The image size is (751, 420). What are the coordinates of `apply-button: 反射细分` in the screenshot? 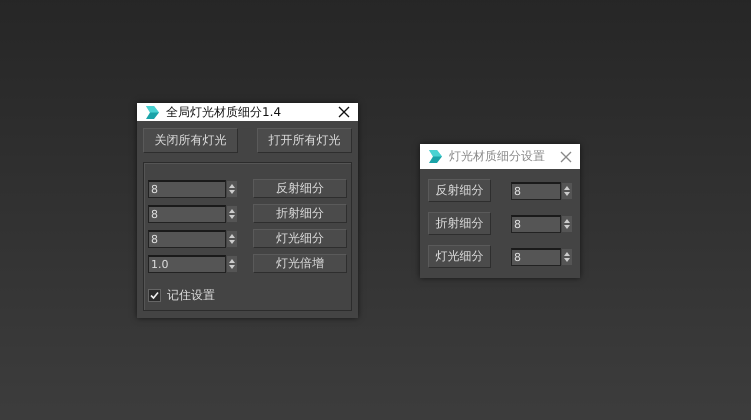 It's located at (300, 188).